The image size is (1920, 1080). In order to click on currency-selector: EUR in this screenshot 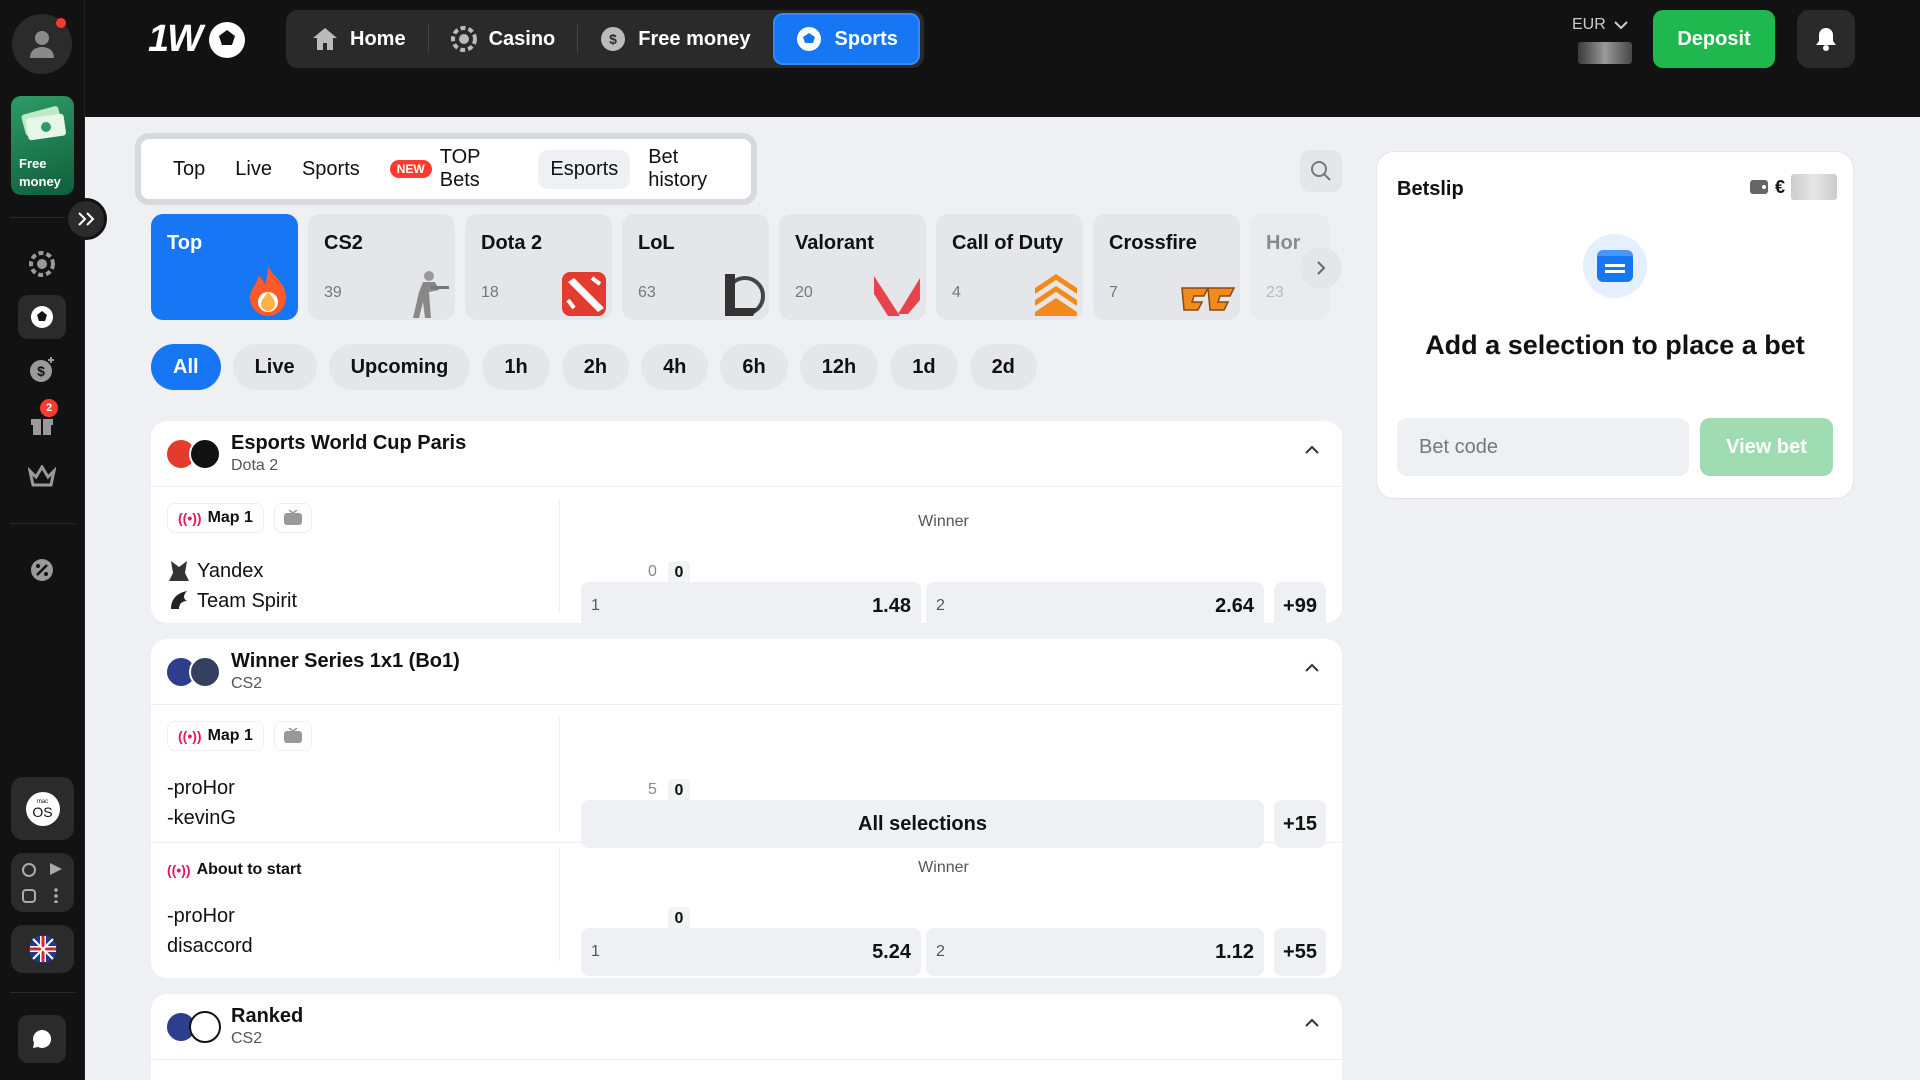, I will do `click(1600, 25)`.